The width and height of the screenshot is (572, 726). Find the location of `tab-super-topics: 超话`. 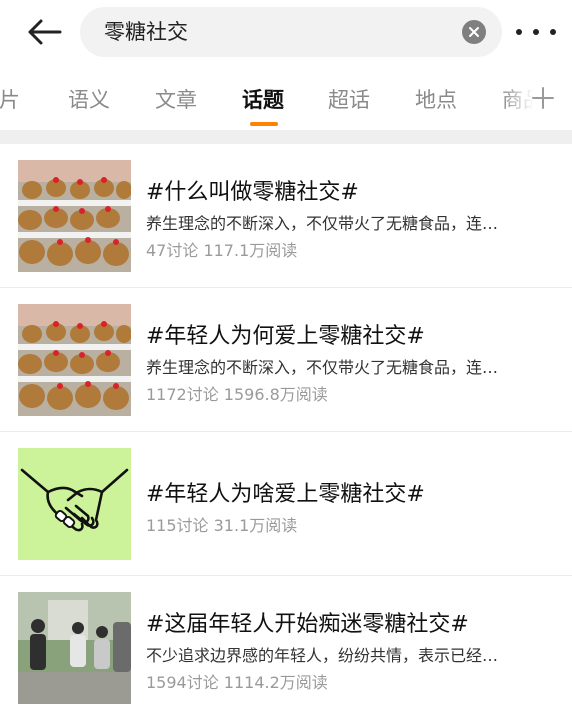

tab-super-topics: 超话 is located at coordinates (349, 99).